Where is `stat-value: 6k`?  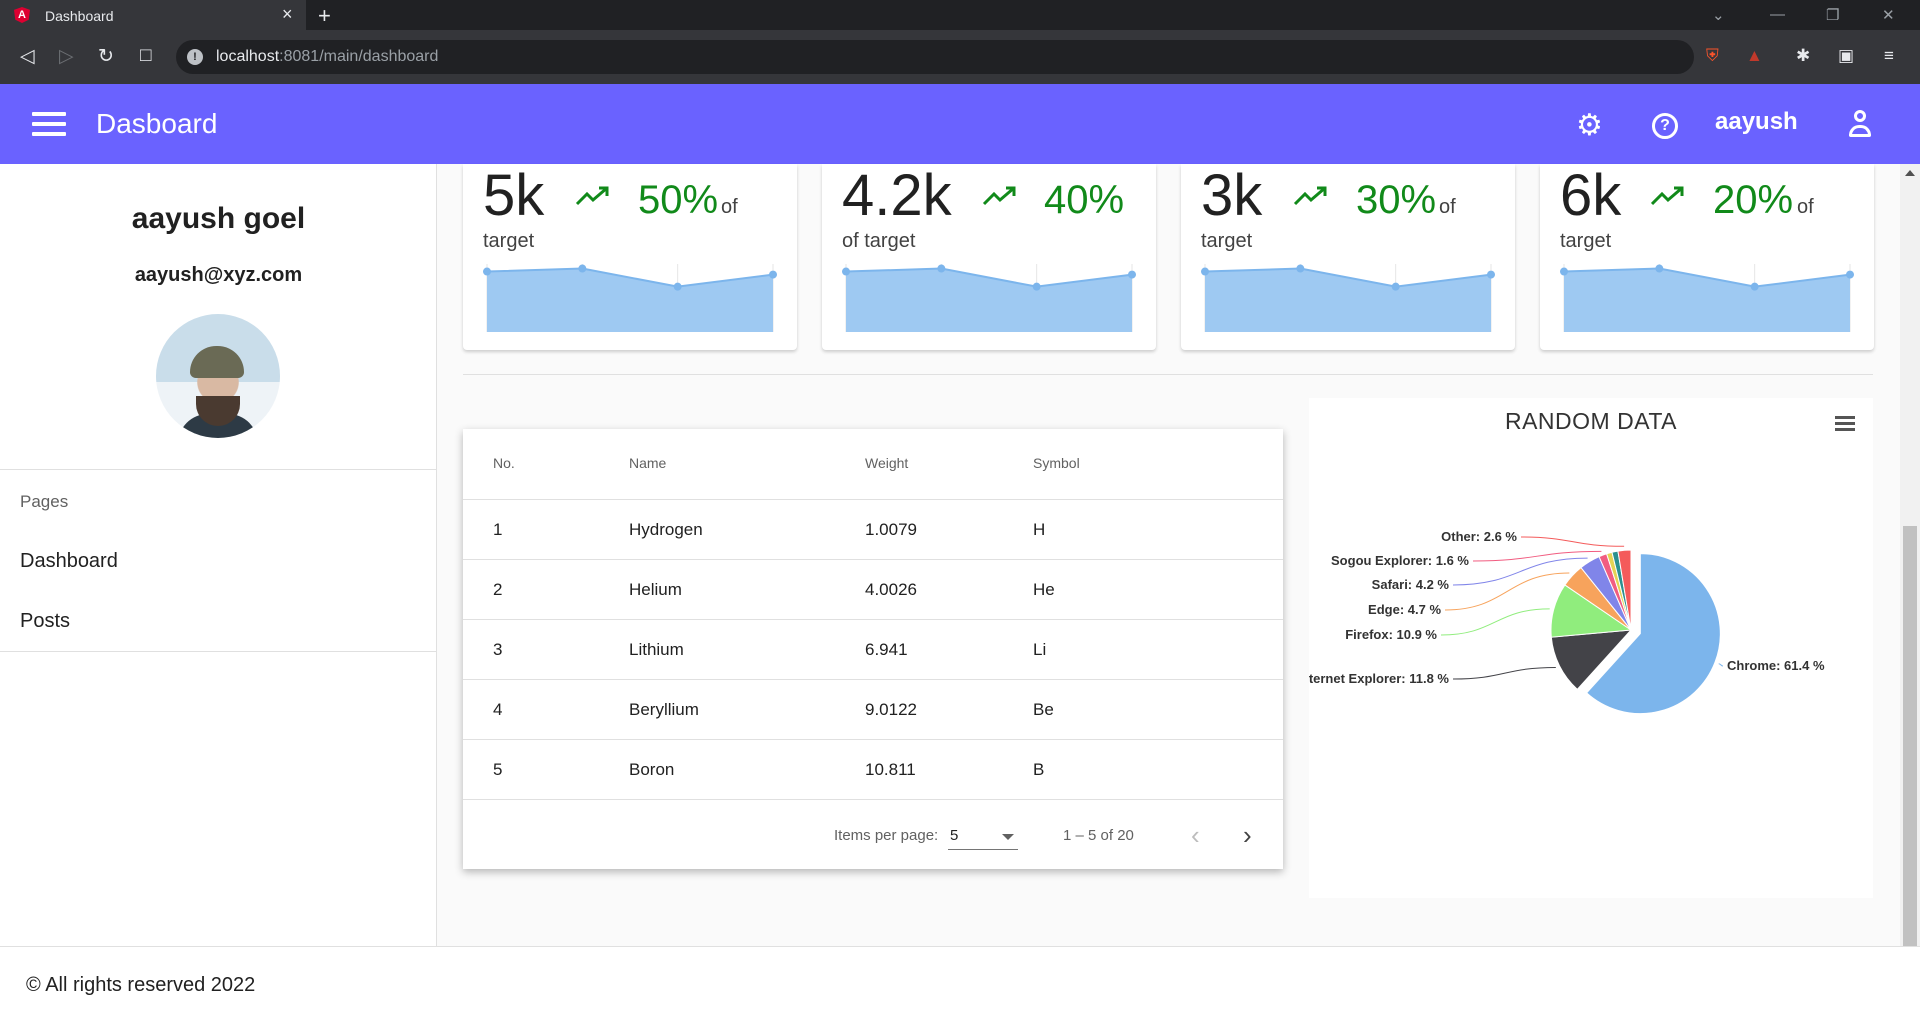
stat-value: 6k is located at coordinates (1591, 195).